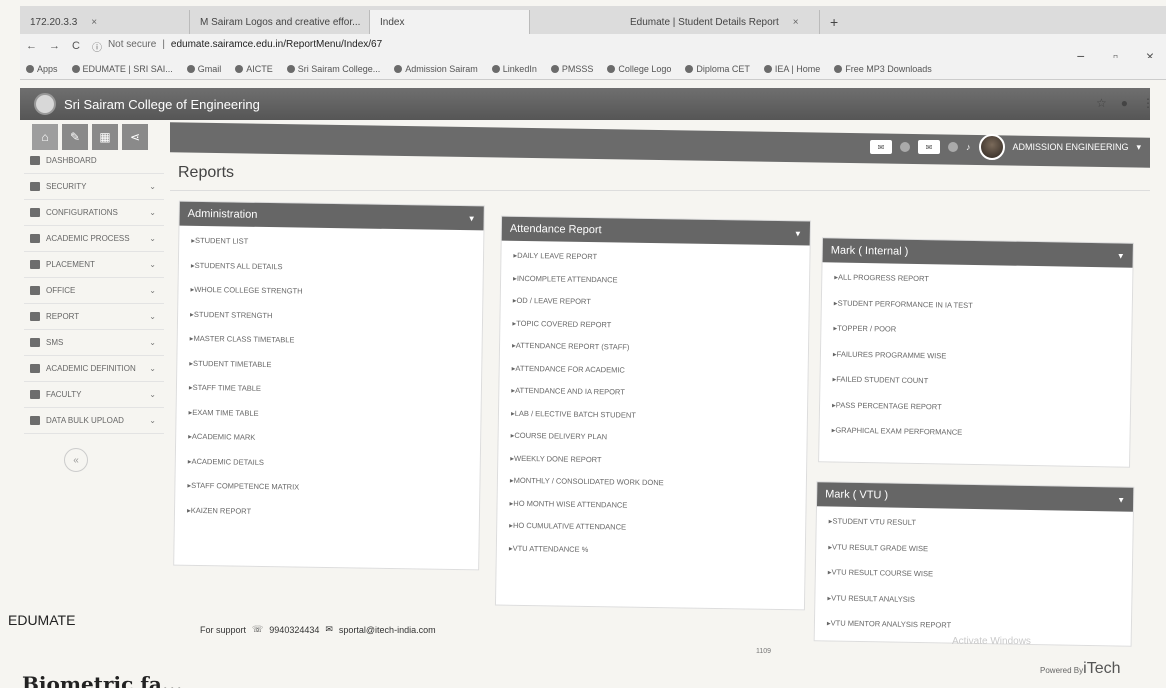  Describe the element at coordinates (929, 147) in the screenshot. I see `message-icon: ✉` at that location.